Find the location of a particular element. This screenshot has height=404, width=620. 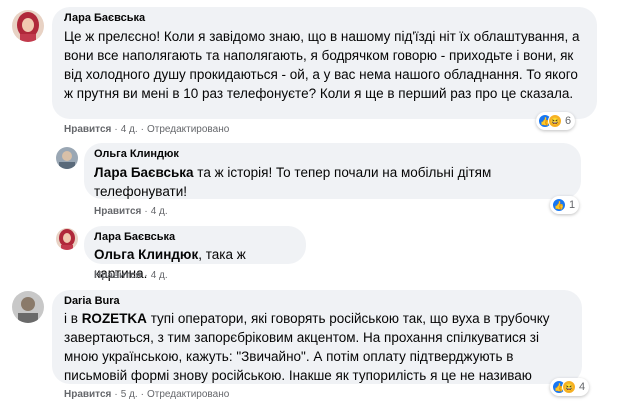

comment-author: Daria Bura is located at coordinates (317, 301).